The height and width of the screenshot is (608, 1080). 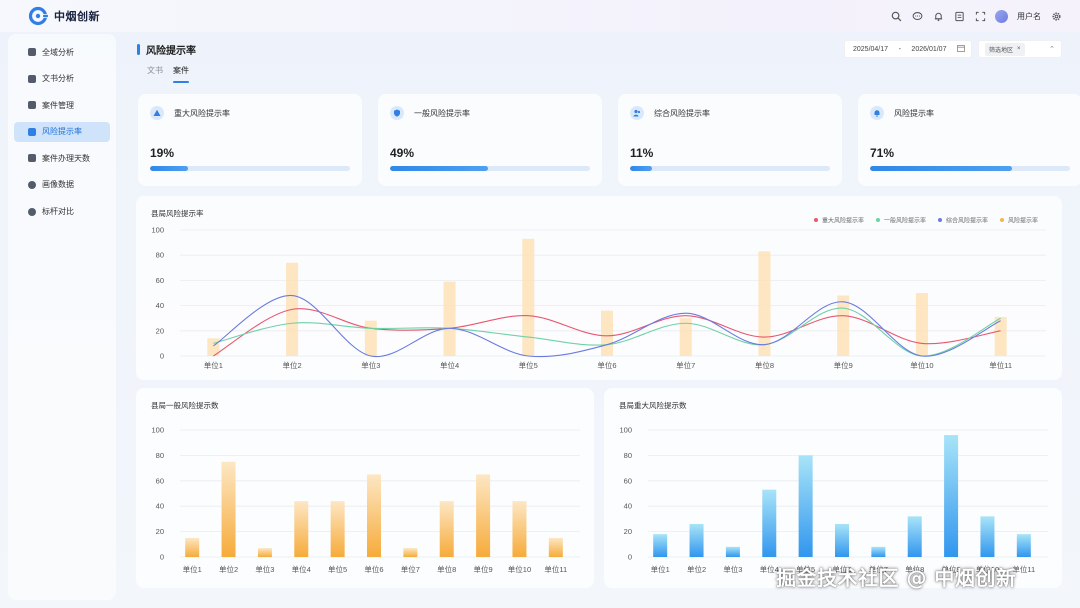 I want to click on stat-value: 19%, so click(x=162, y=153).